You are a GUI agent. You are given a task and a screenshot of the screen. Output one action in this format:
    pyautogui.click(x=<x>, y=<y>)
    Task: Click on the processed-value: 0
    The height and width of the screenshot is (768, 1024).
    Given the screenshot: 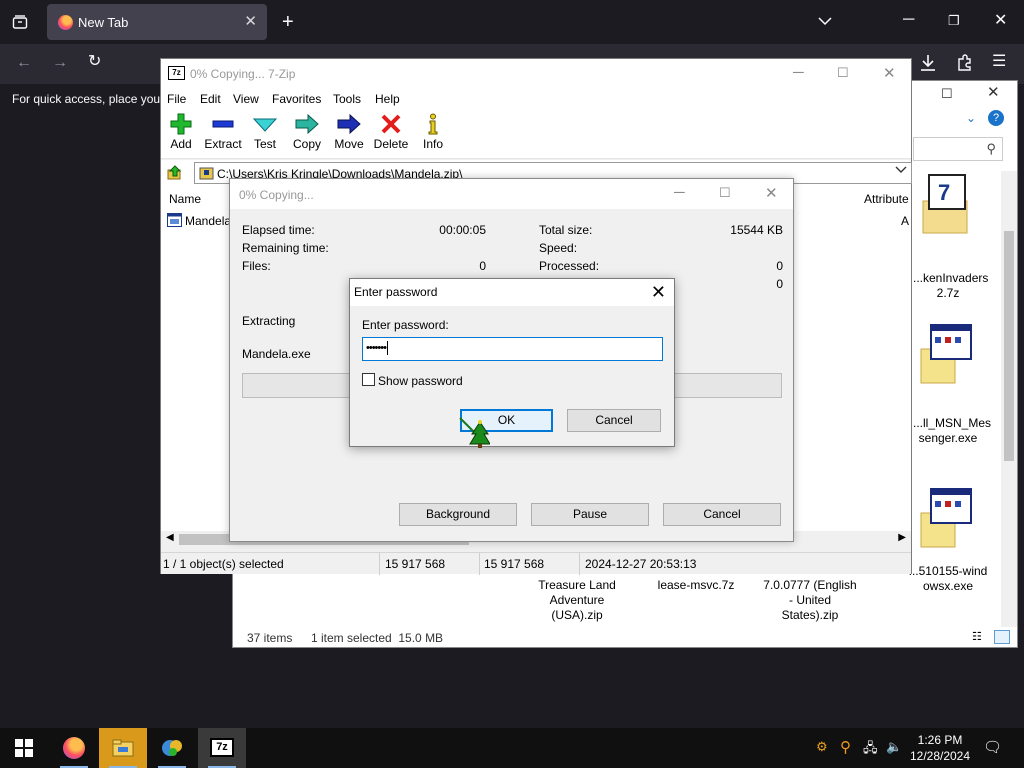 What is the action you would take?
    pyautogui.click(x=779, y=266)
    